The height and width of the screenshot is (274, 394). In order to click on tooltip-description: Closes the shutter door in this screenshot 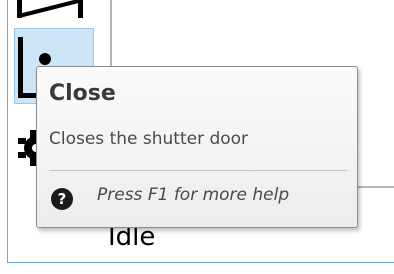, I will do `click(149, 139)`.